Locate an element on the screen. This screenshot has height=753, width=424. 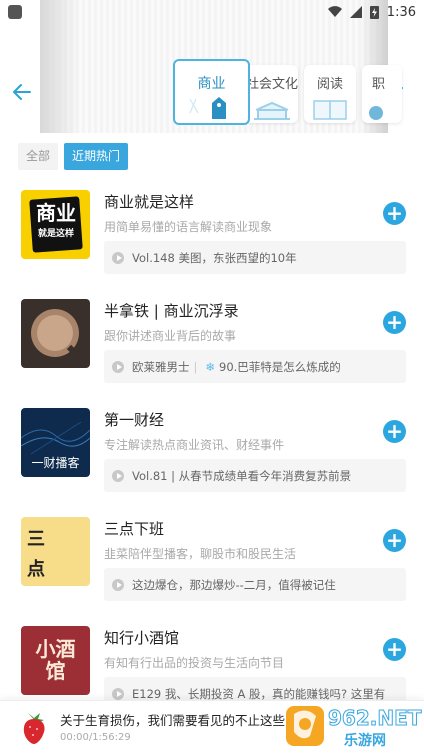
podcast-title: 知行小酒馆 is located at coordinates (141, 637).